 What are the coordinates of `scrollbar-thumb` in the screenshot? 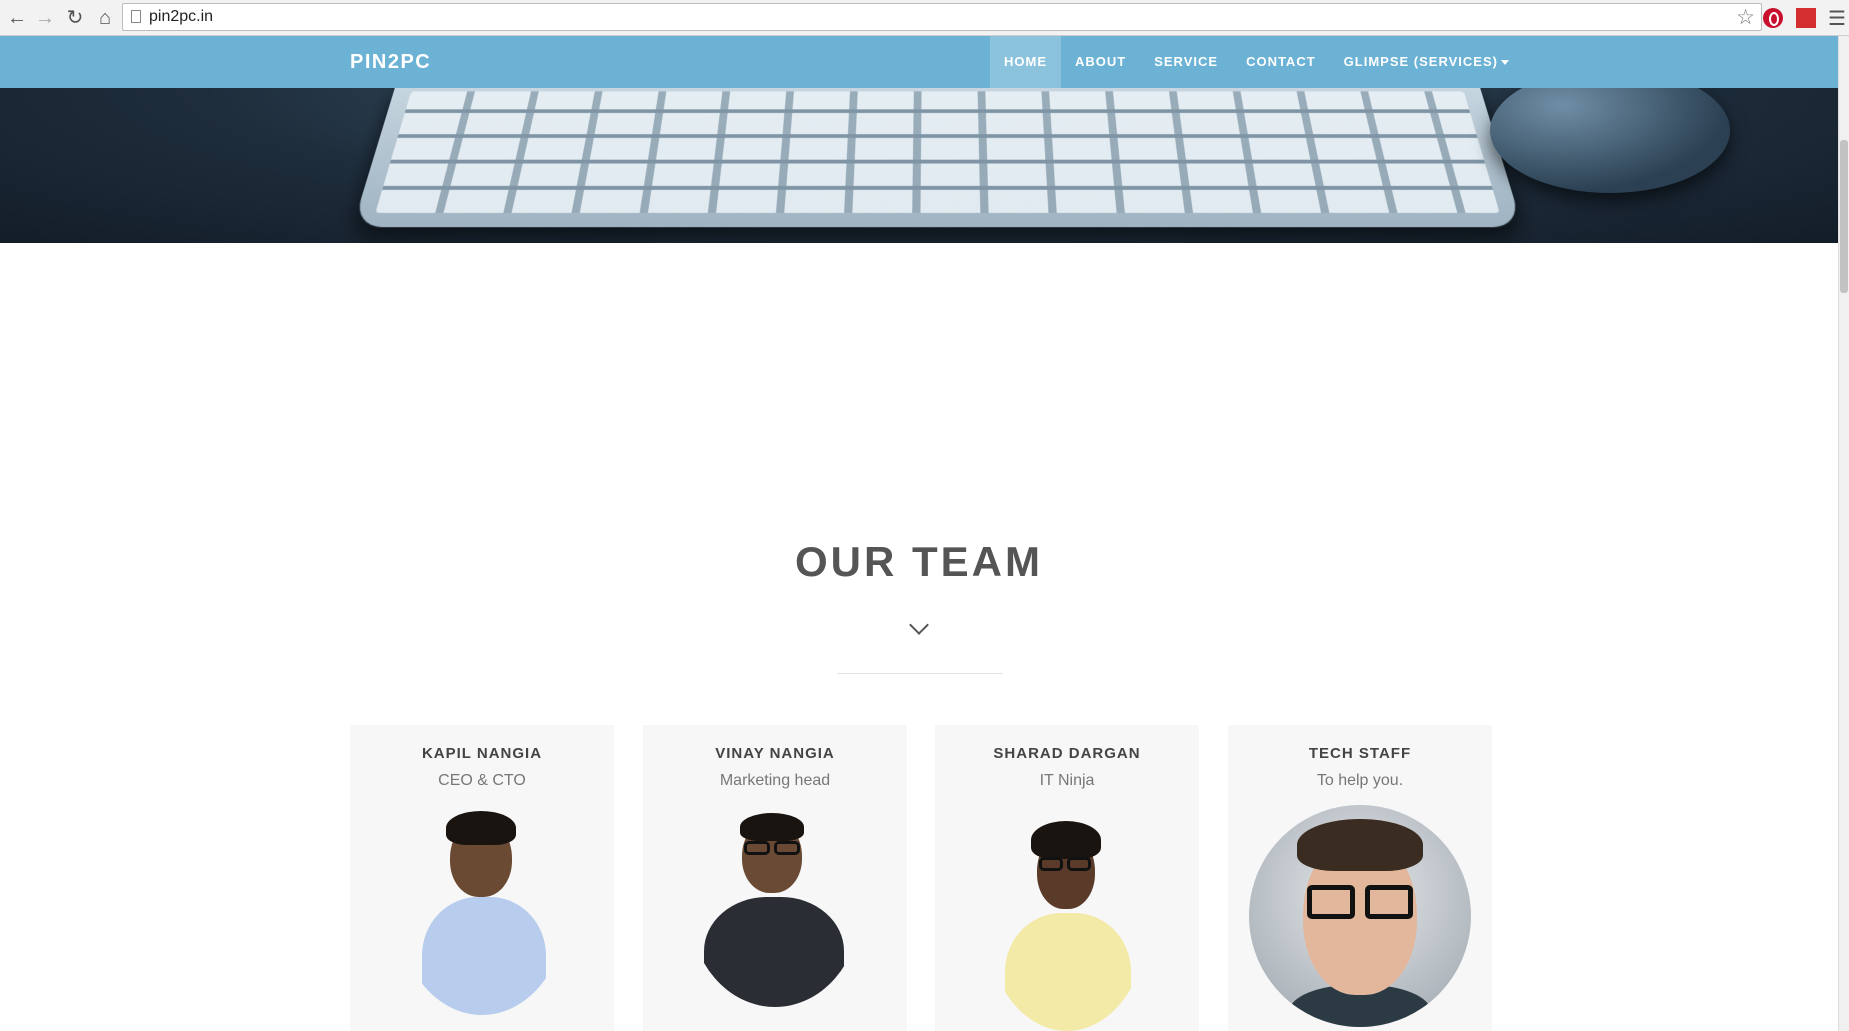 It's located at (1844, 216).